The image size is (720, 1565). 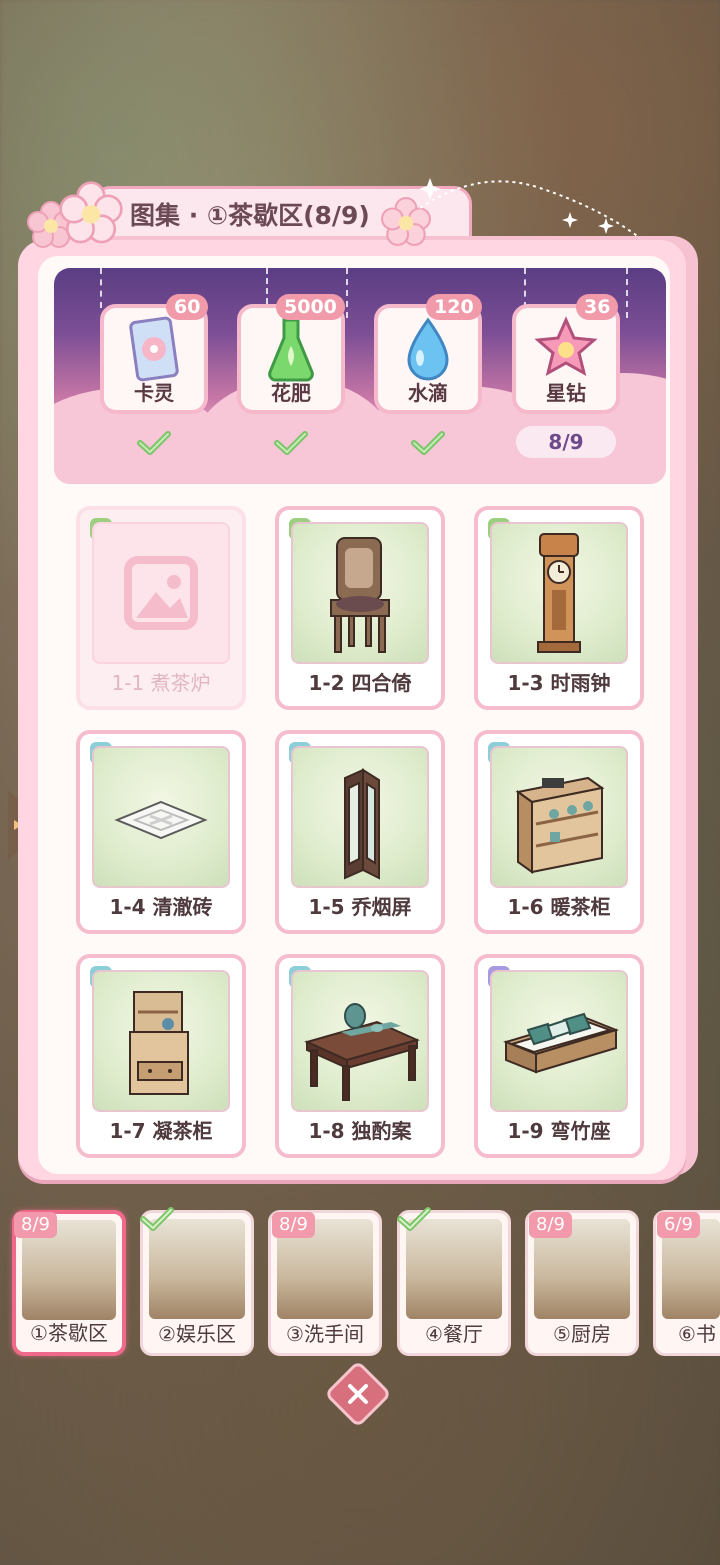 What do you see at coordinates (678, 1225) in the screenshot?
I see `zone-progress-badge: 6/9` at bounding box center [678, 1225].